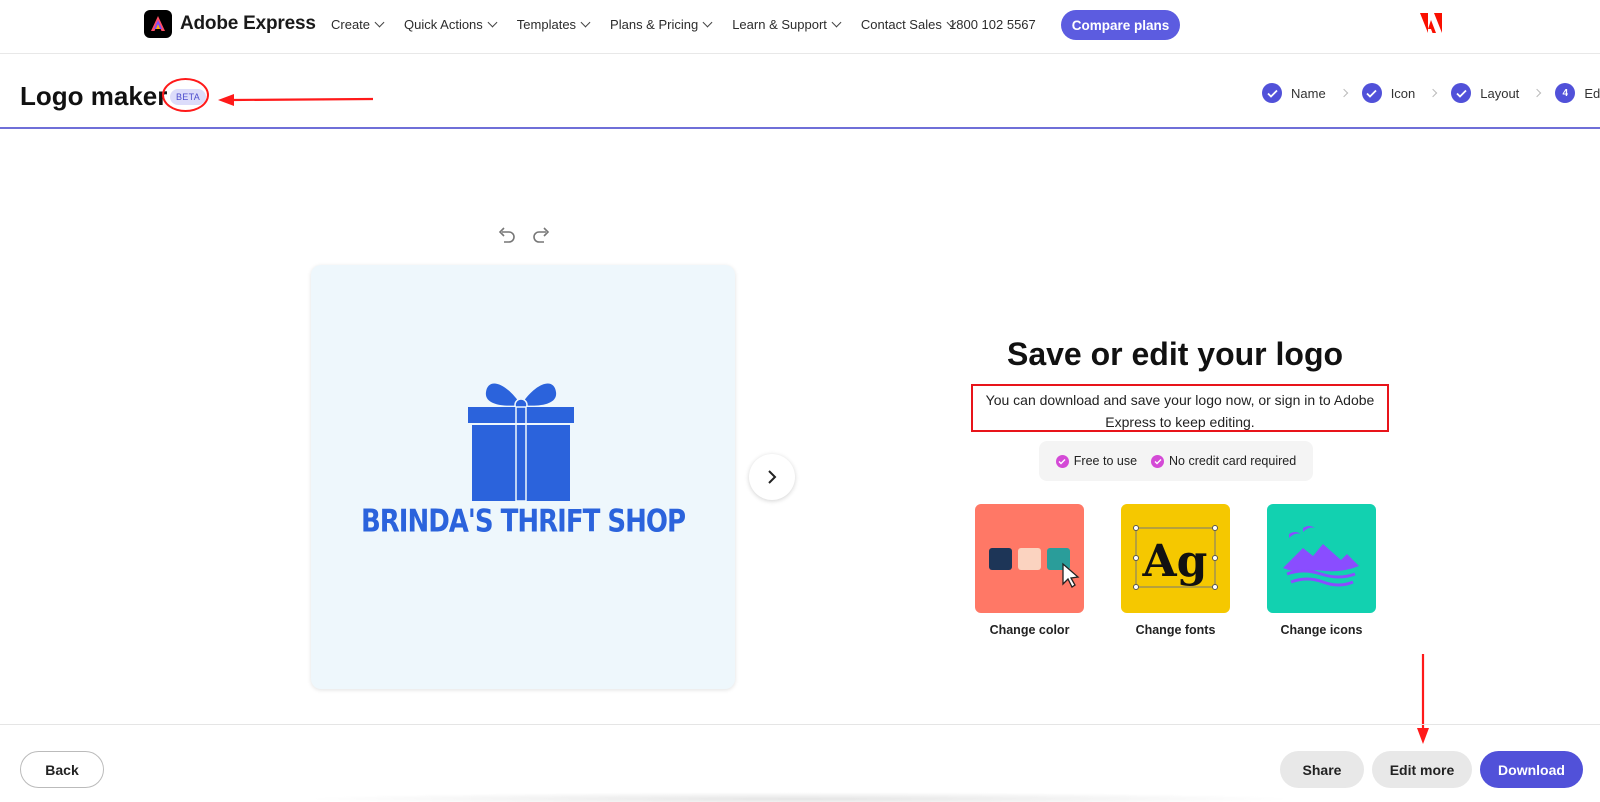 This screenshot has height=802, width=1600. I want to click on nav-item-label: Plans & Pricing, so click(654, 24).